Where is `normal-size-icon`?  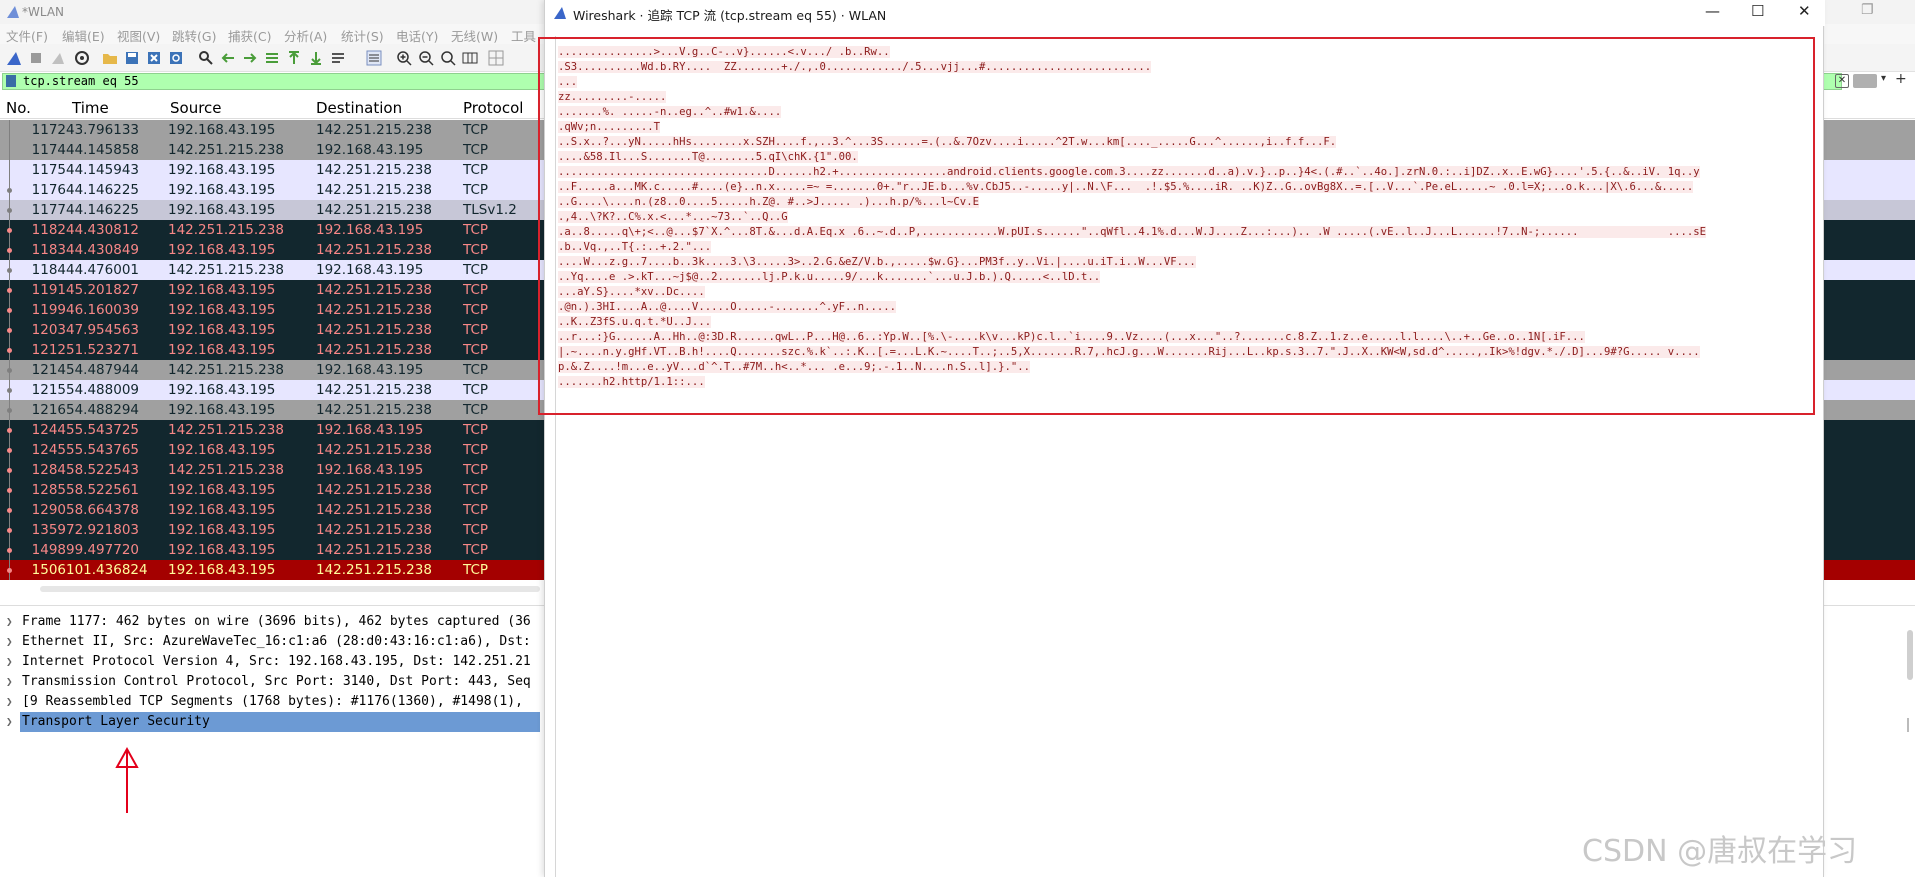
normal-size-icon is located at coordinates (448, 58).